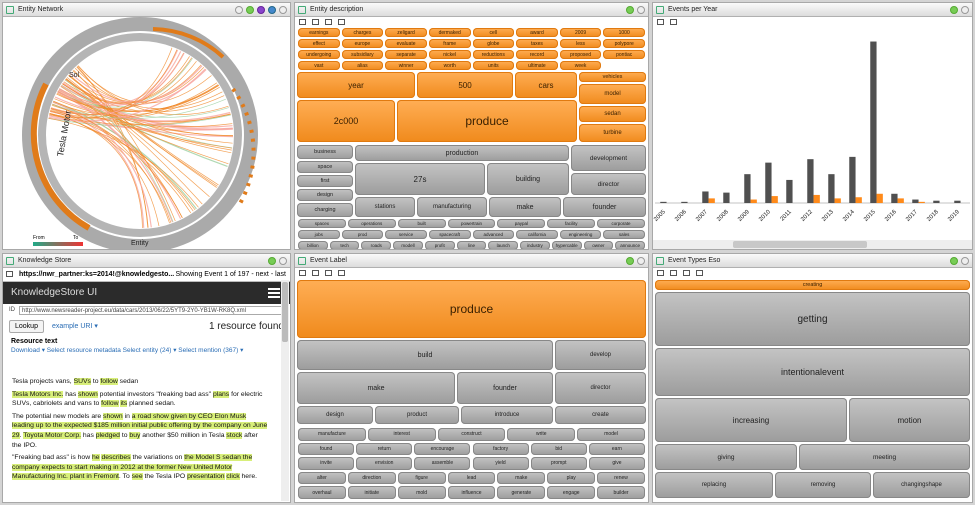 This screenshot has width=975, height=505. What do you see at coordinates (673, 273) in the screenshot?
I see `table-icon` at bounding box center [673, 273].